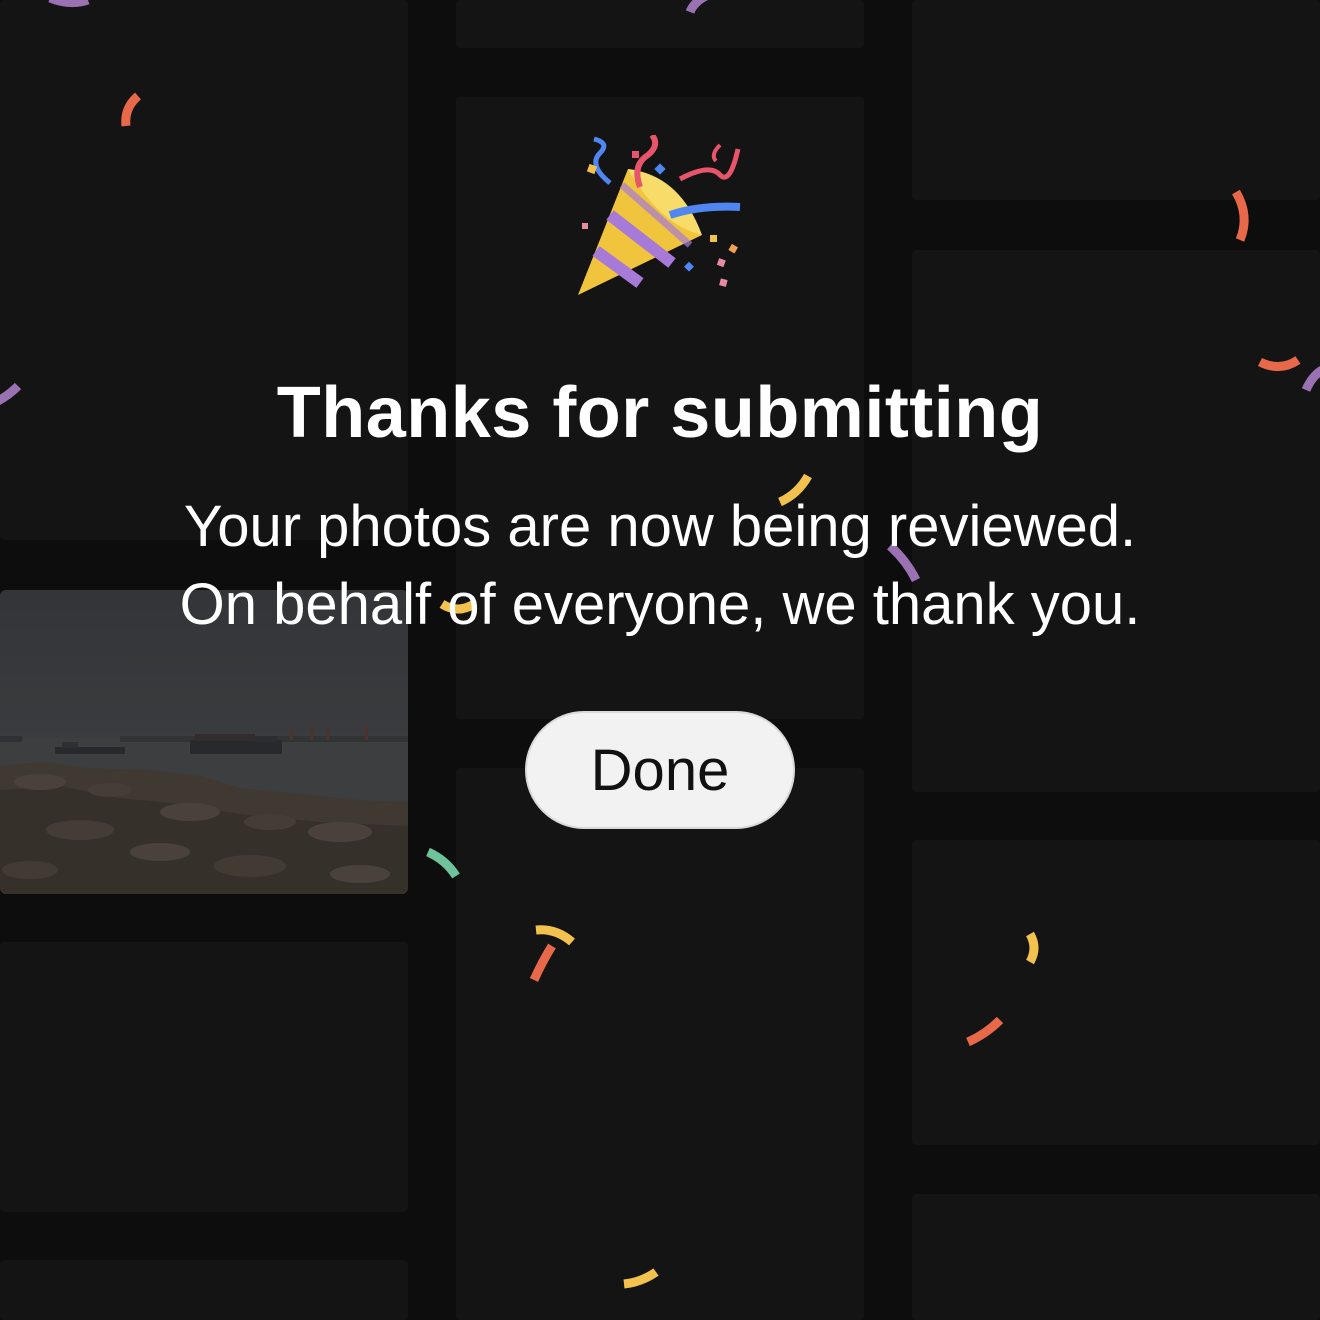  Describe the element at coordinates (660, 770) in the screenshot. I see `done-button: Done` at that location.